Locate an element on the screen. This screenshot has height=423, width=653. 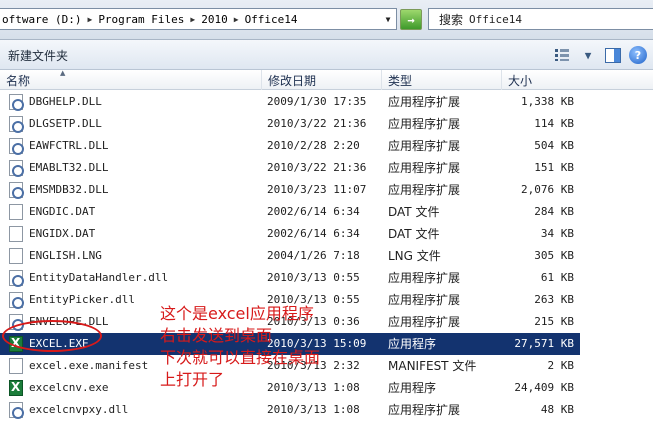
file-name: DBGHELP.DLL is located at coordinates (65, 101).